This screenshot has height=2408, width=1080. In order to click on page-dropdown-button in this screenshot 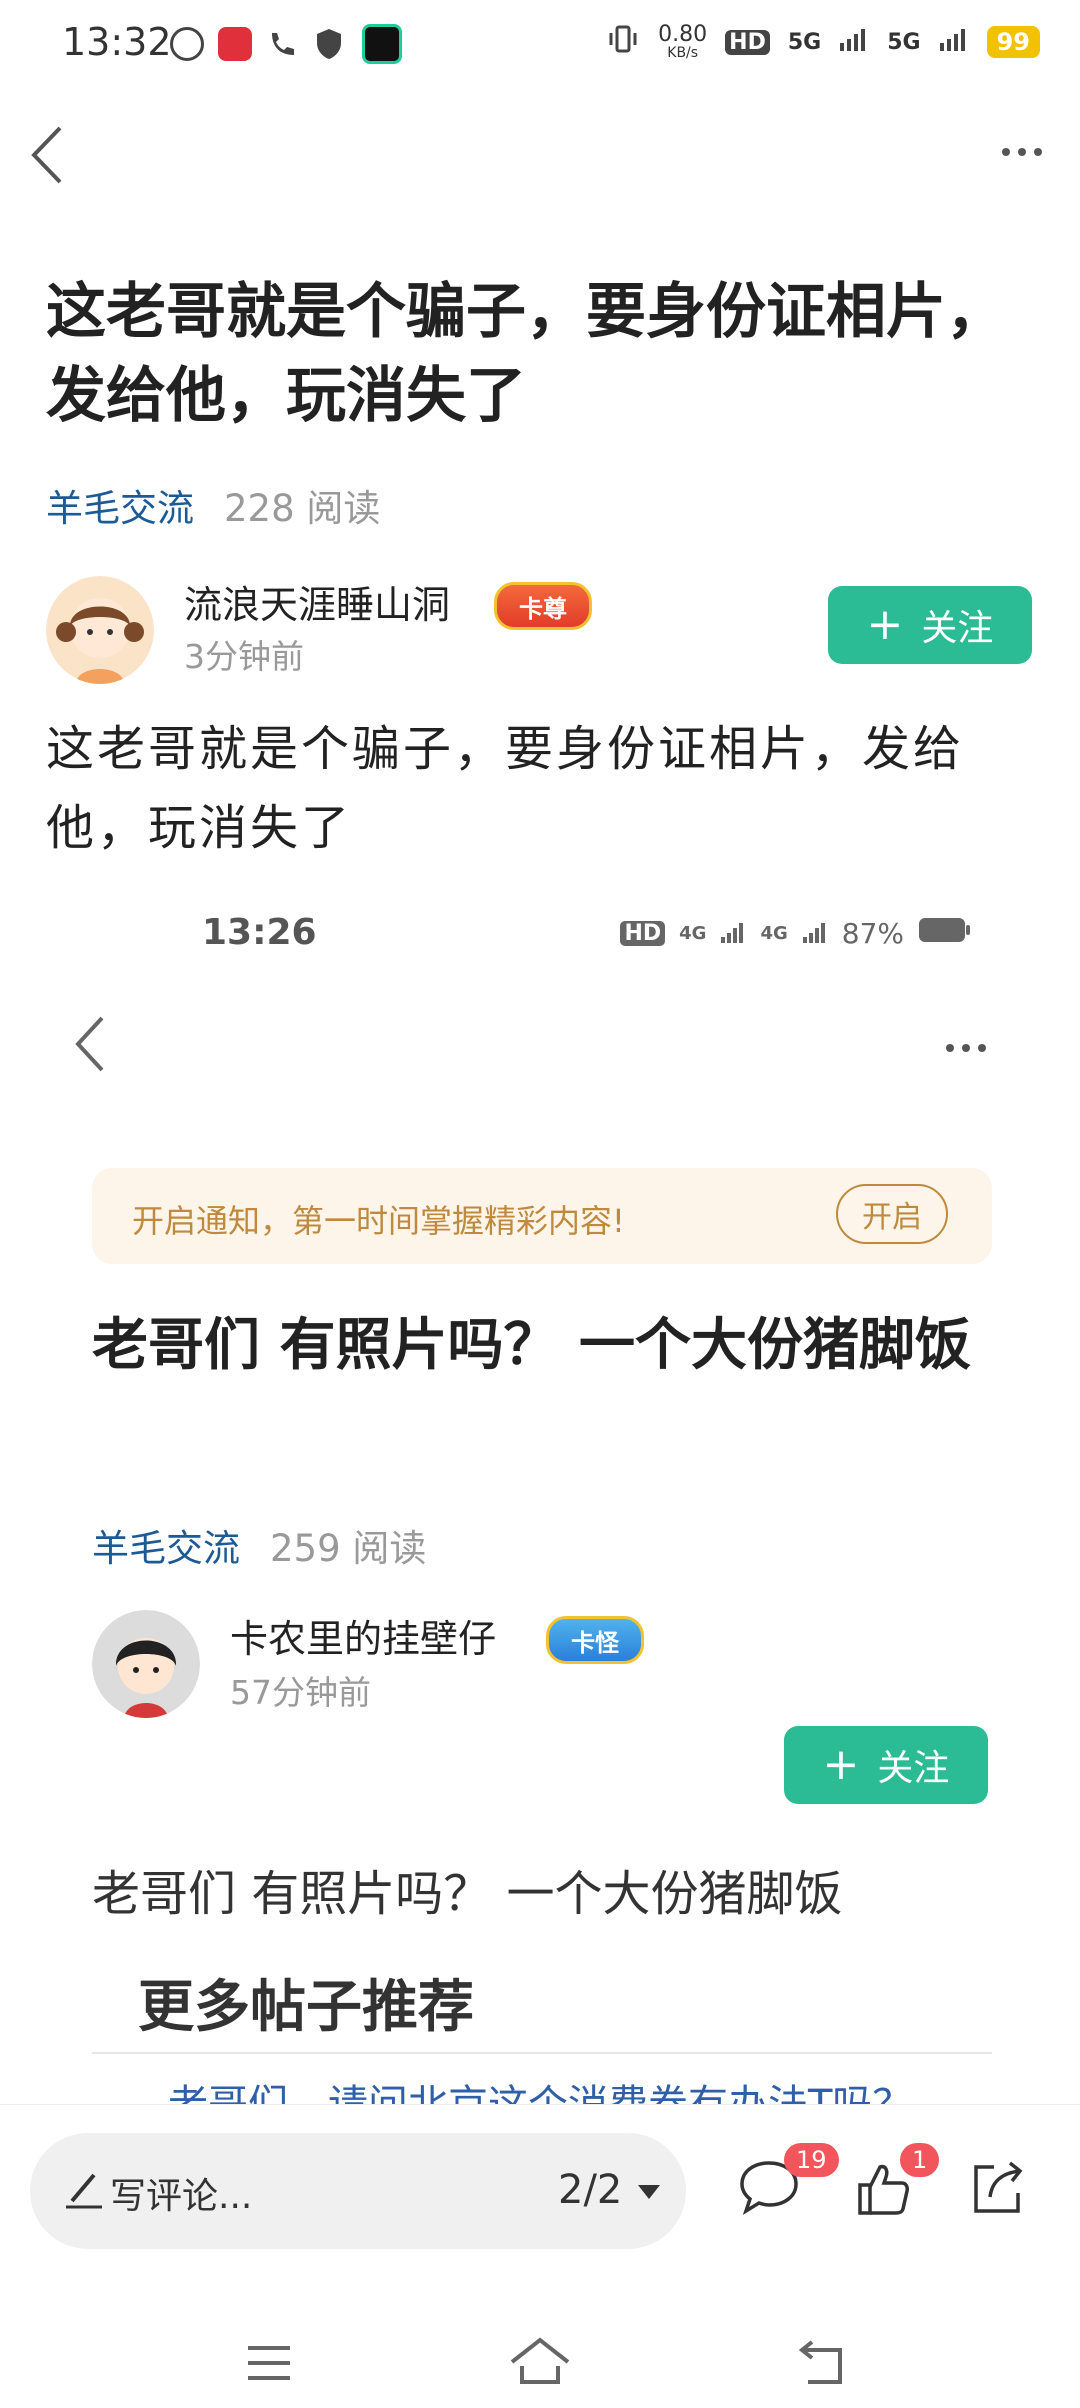, I will do `click(649, 2194)`.